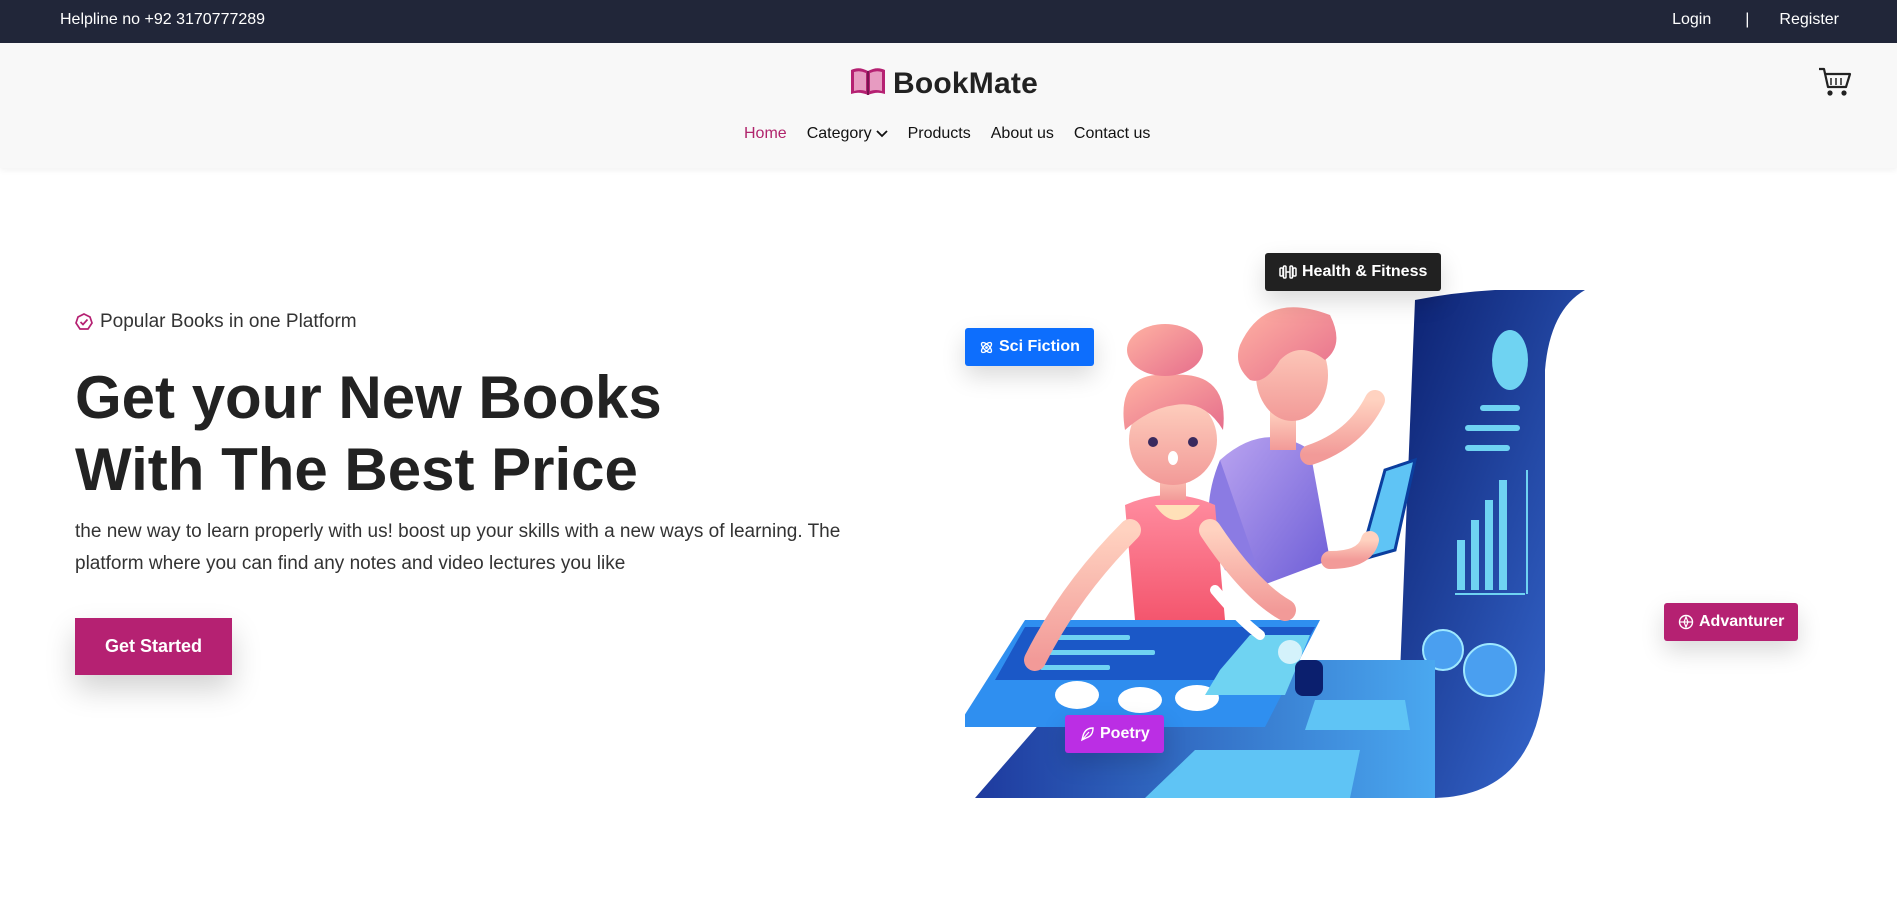 This screenshot has height=903, width=1897. Describe the element at coordinates (368, 397) in the screenshot. I see `hero-title-line-1: Get your New Books` at that location.